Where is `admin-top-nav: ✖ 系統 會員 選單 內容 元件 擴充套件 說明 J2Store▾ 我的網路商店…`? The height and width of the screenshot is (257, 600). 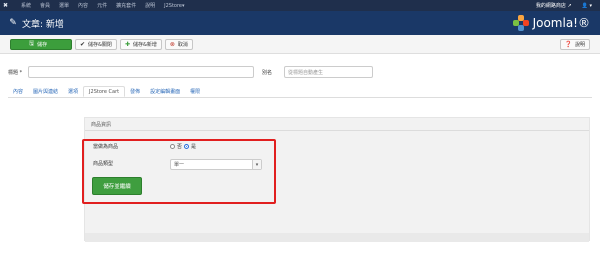 admin-top-nav: ✖ 系統 會員 選單 內容 元件 擴充套件 說明 J2Store▾ 我的網路商店… is located at coordinates (300, 5).